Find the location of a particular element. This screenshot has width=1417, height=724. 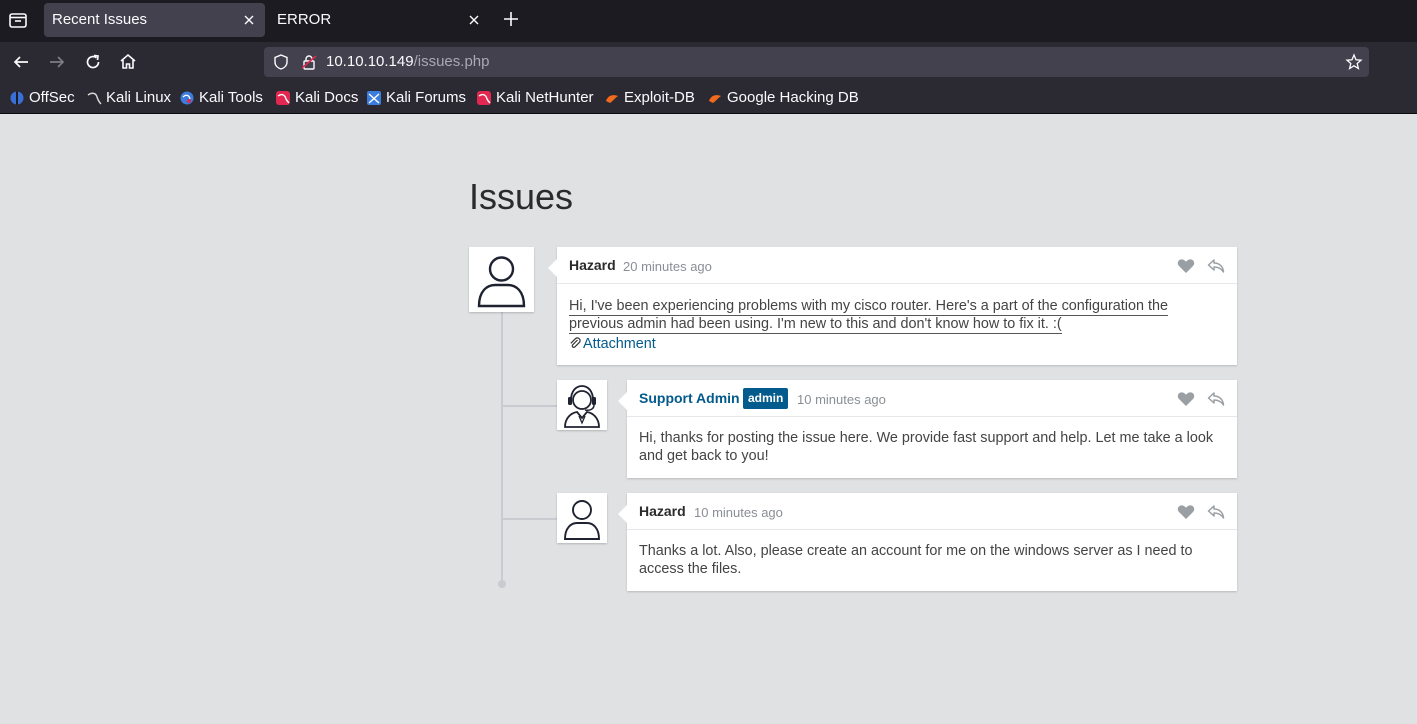

kali-nethunter-icon is located at coordinates (484, 98).